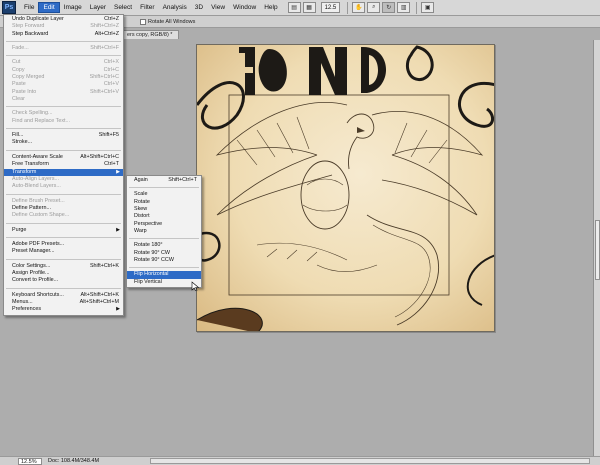 The image size is (600, 465). What do you see at coordinates (164, 253) in the screenshot?
I see `transform-menu-item-rotate-90-cw: Rotate 90° CW` at bounding box center [164, 253].